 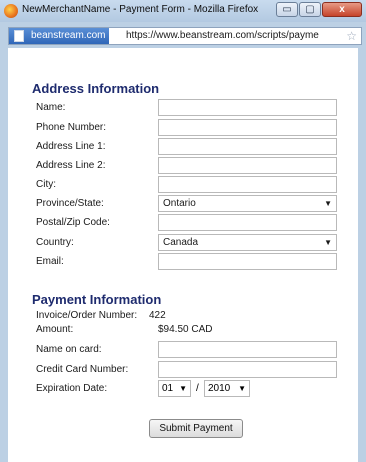 I want to click on minimize-button: ▭, so click(x=287, y=9).